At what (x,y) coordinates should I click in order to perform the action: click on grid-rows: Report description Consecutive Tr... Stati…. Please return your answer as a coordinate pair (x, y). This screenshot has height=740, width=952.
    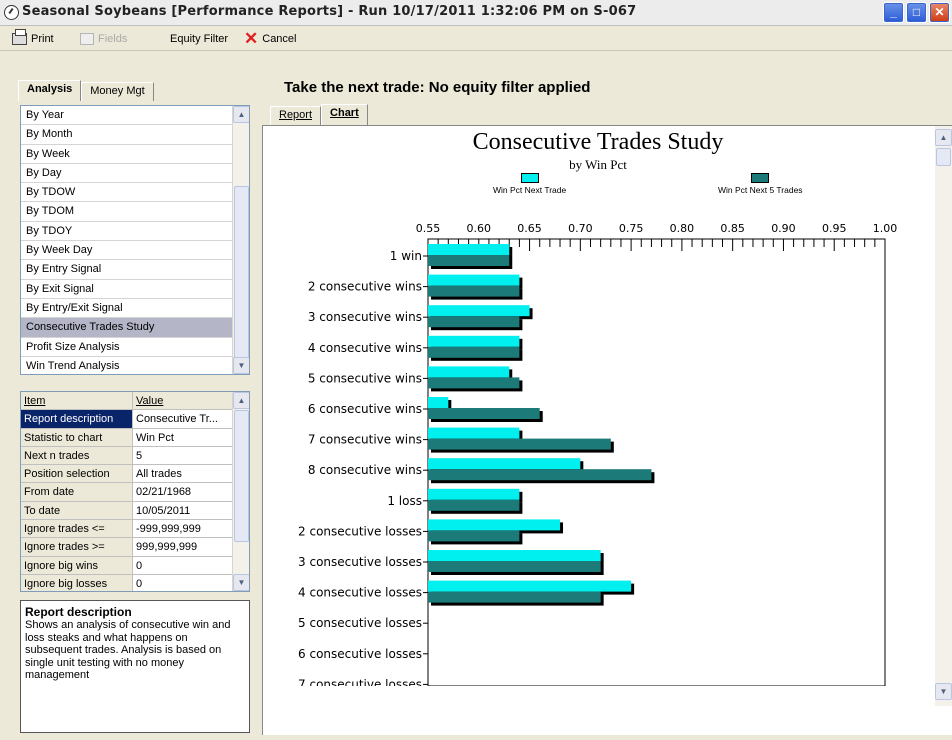
    Looking at the image, I should click on (135, 500).